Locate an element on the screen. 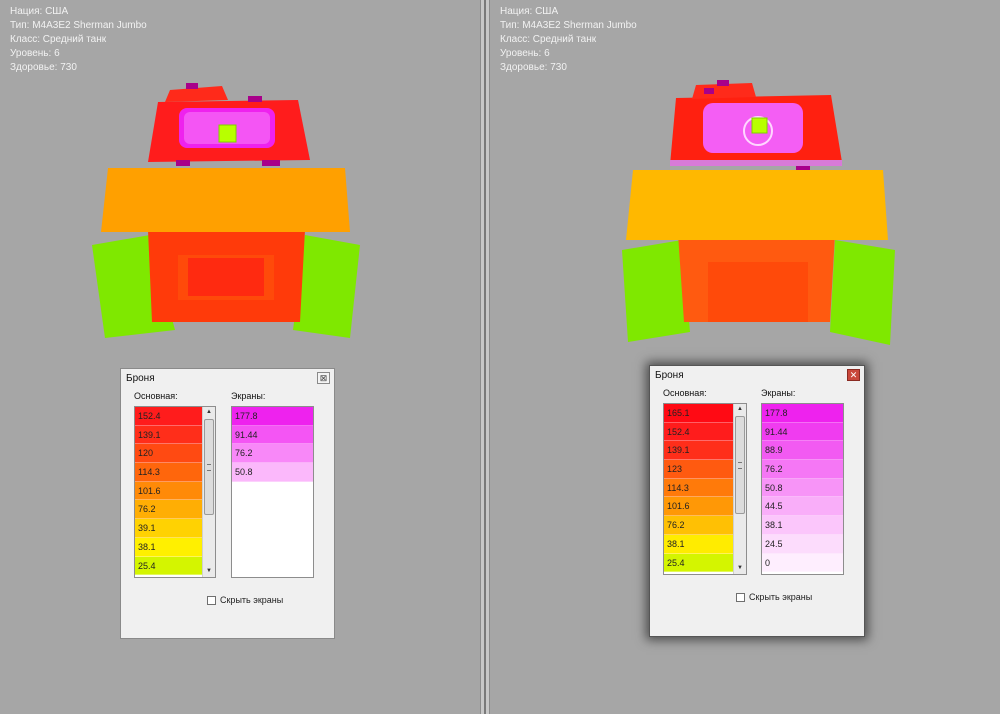  armor-value: 39.1 is located at coordinates (147, 528).